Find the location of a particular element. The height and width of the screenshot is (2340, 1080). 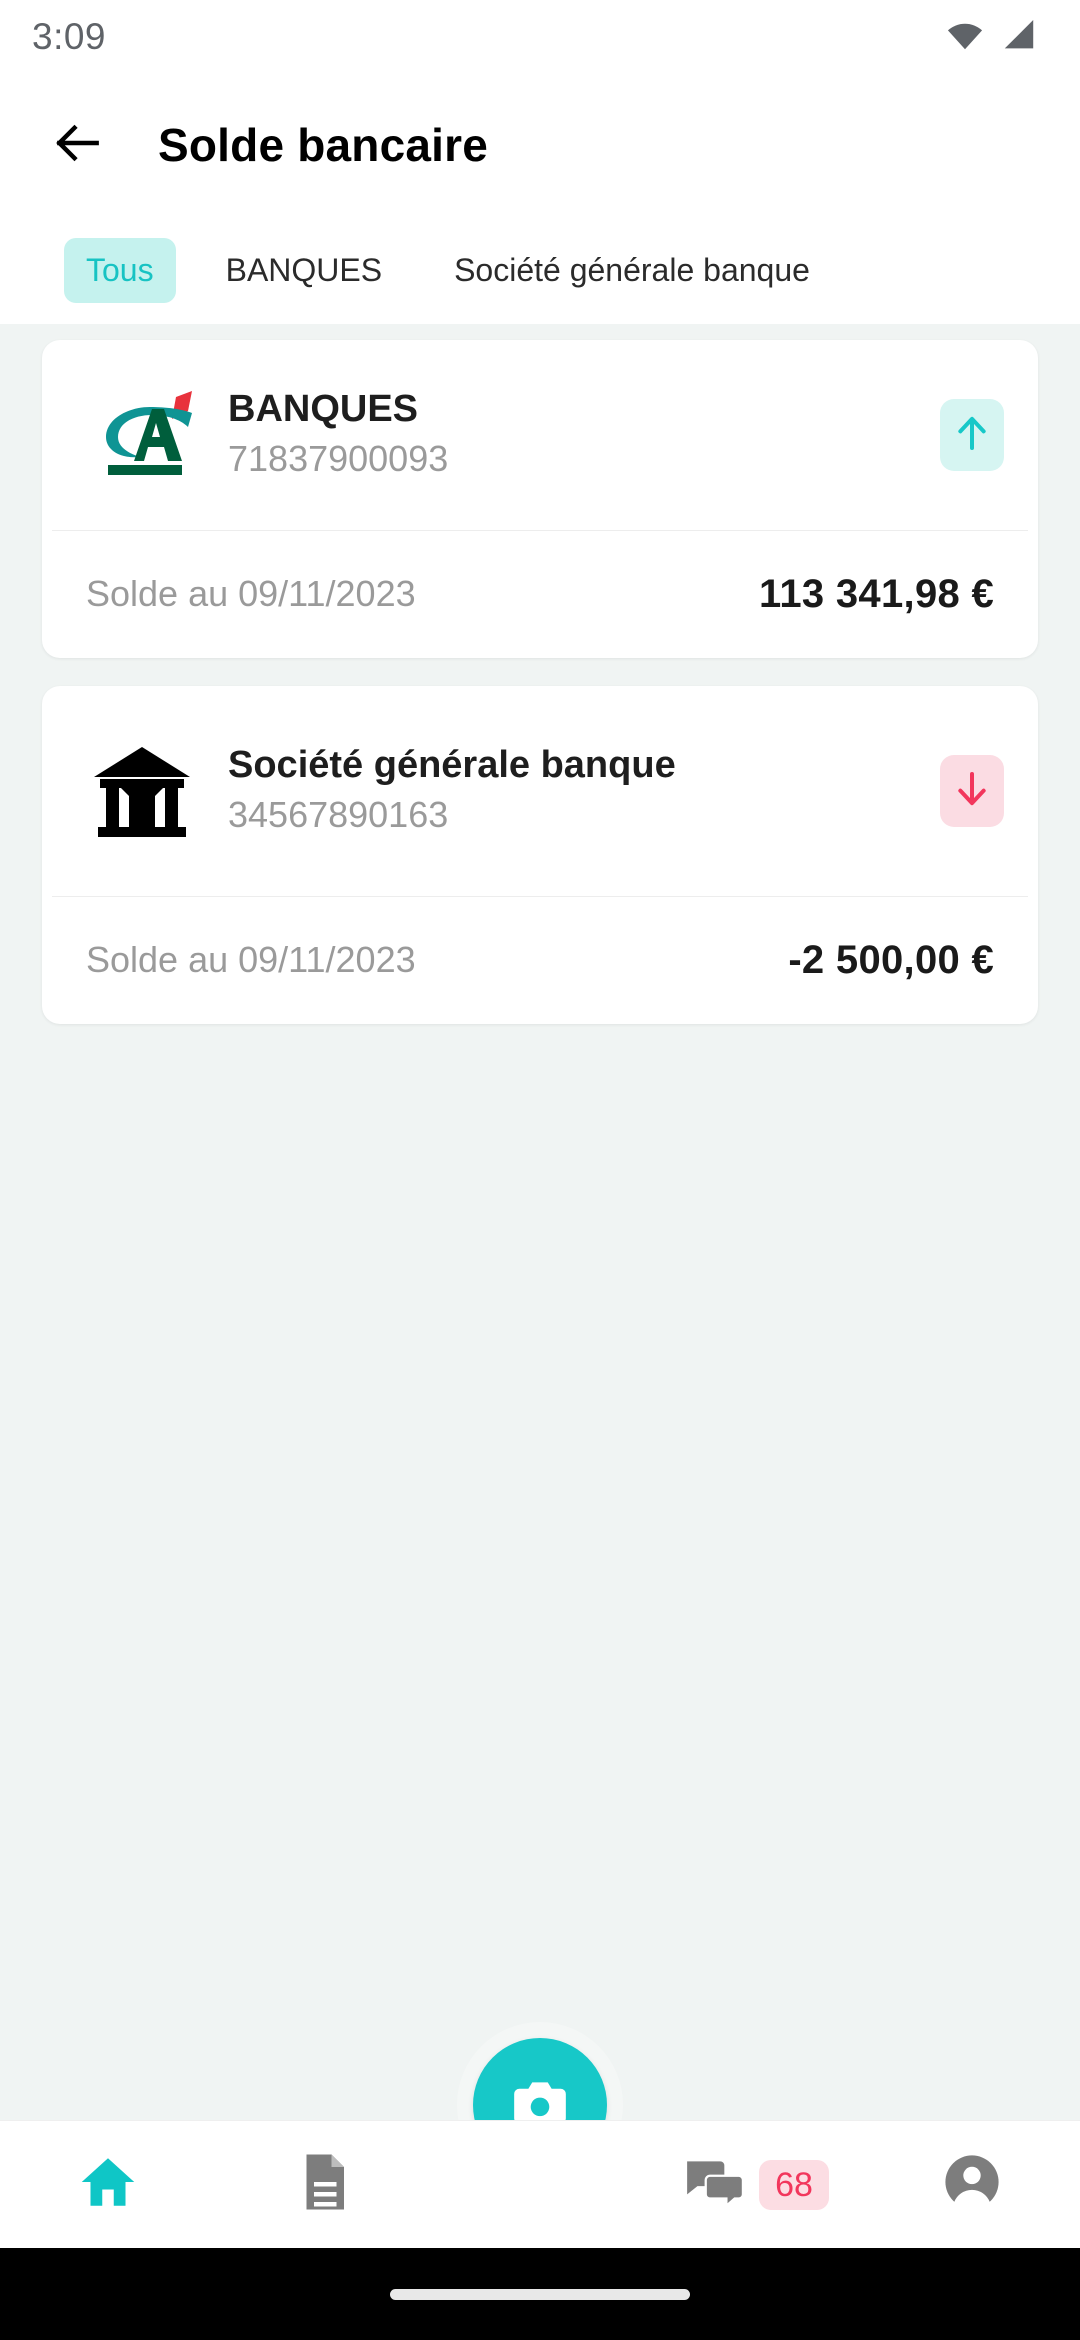

account-balance-row: Solde au 09/11/2023 113 341,98 € is located at coordinates (540, 594).